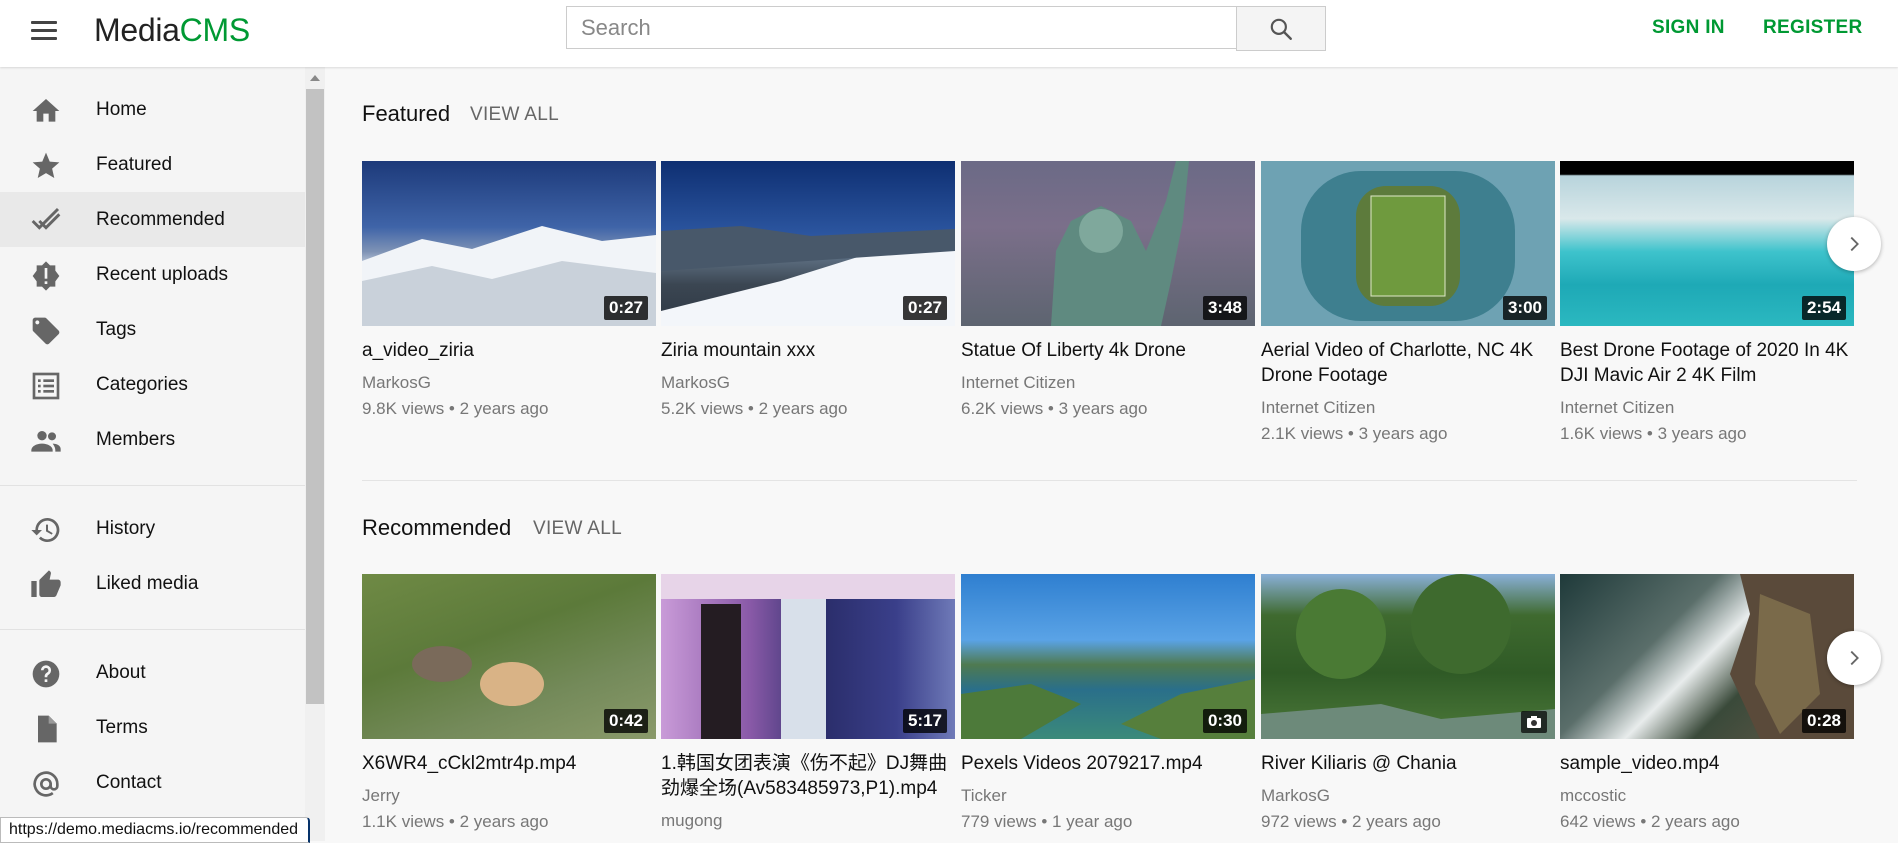 This screenshot has width=1898, height=843. What do you see at coordinates (121, 109) in the screenshot?
I see `sidebar-item-label: Home` at bounding box center [121, 109].